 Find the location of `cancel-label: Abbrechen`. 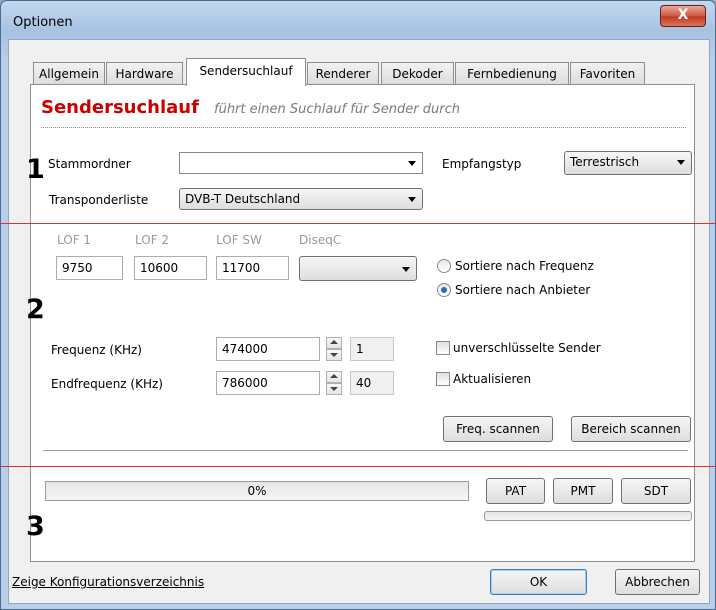

cancel-label: Abbrechen is located at coordinates (657, 582).